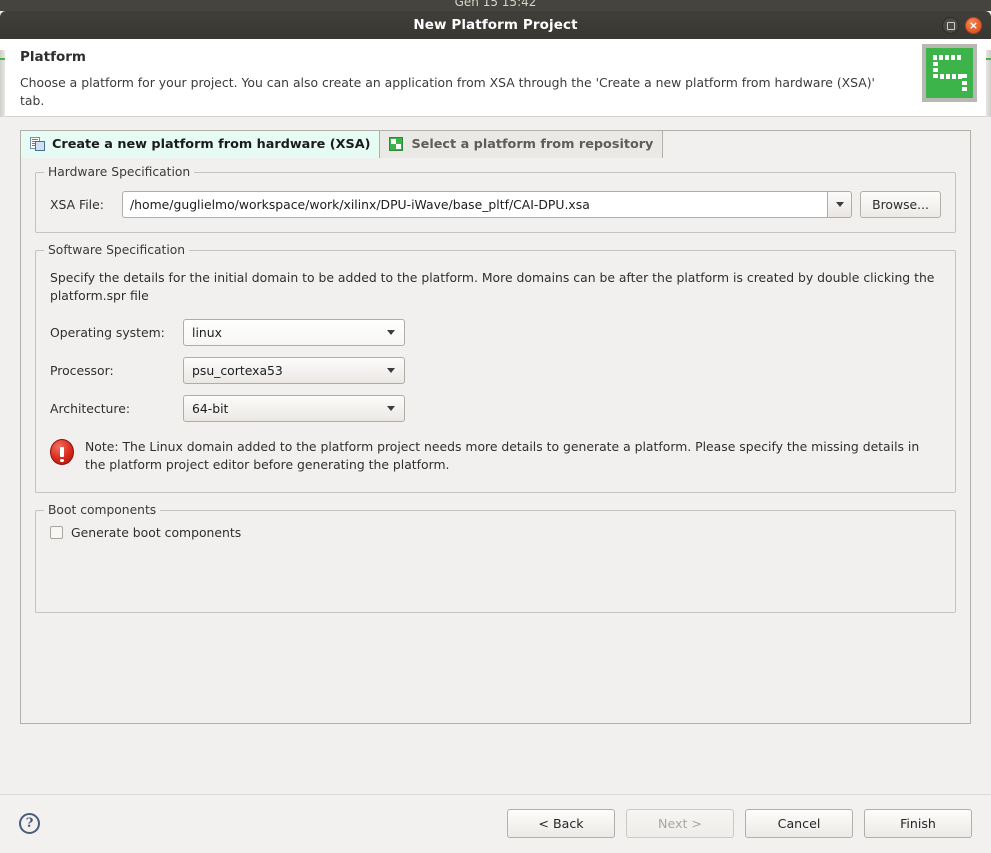  Describe the element at coordinates (495, 557) in the screenshot. I see `boot-components-group: Boot components Generate boot components` at that location.